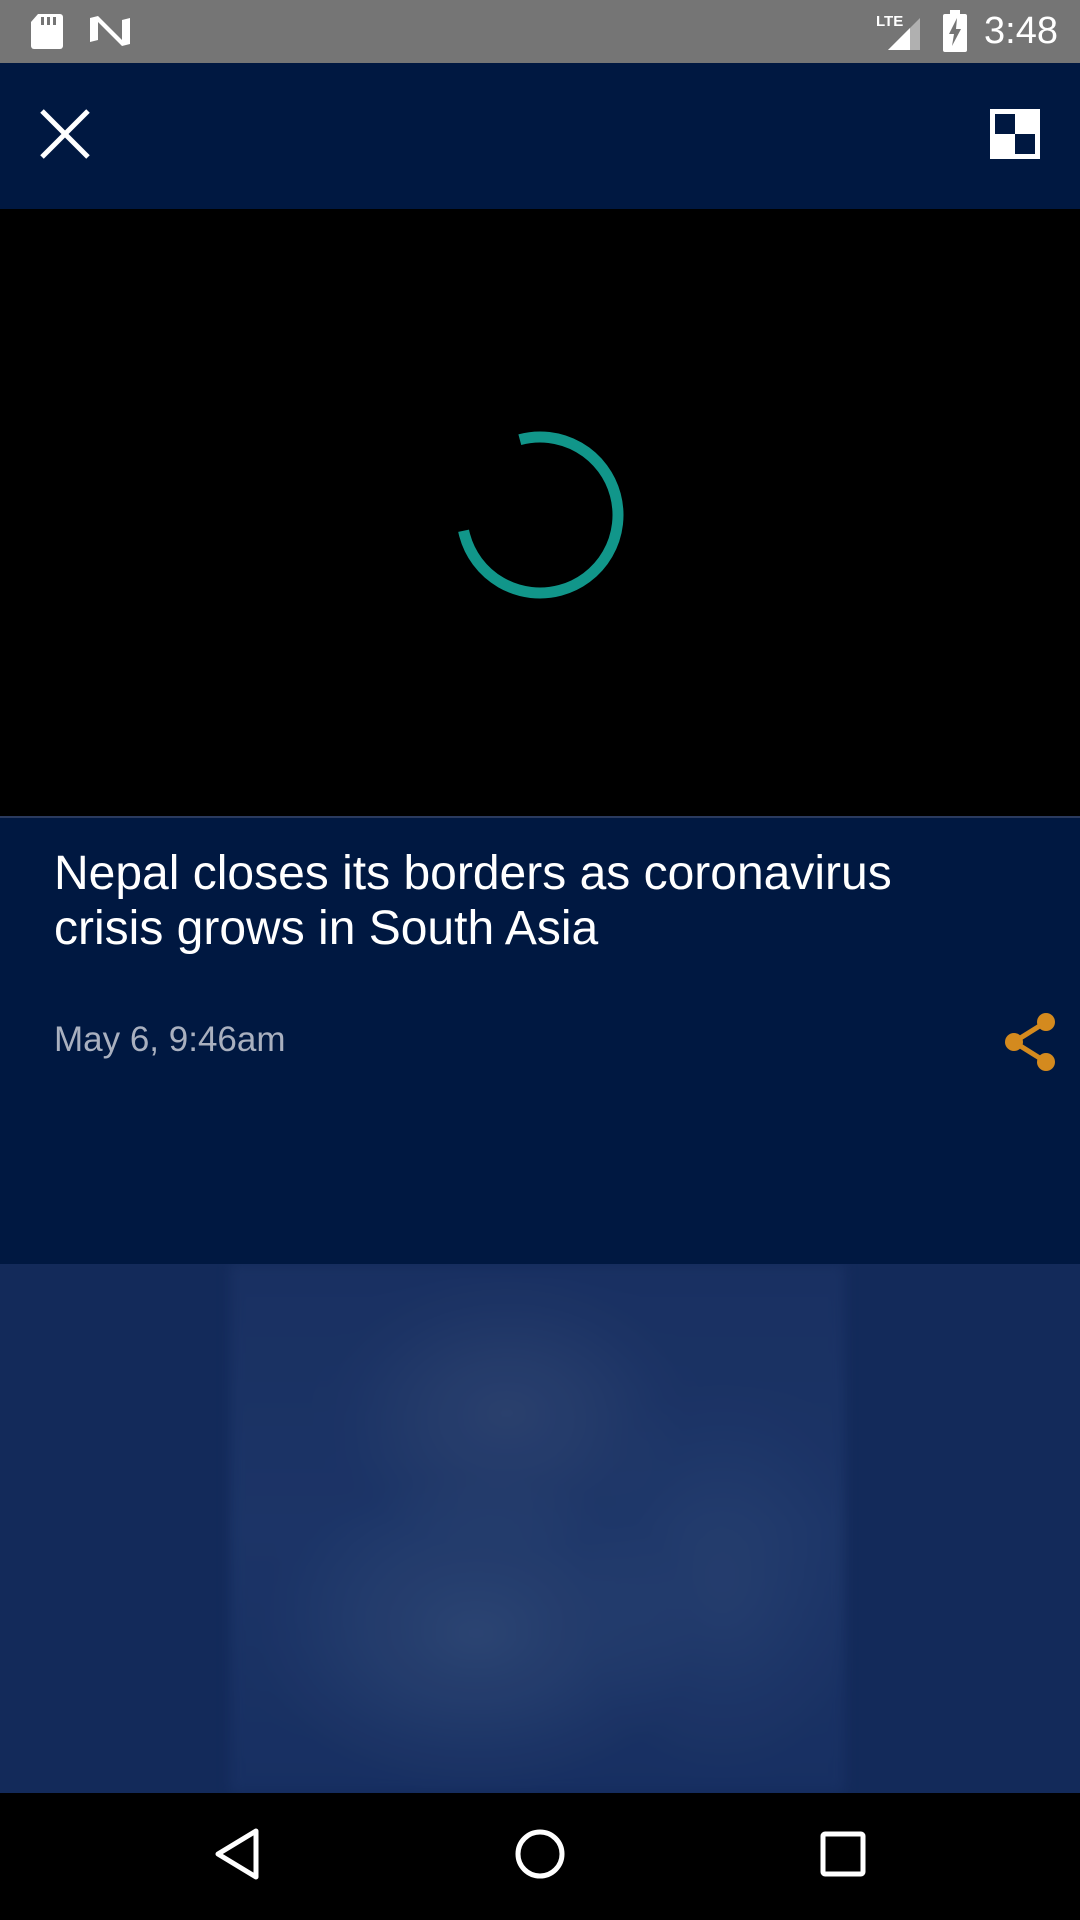 The width and height of the screenshot is (1080, 1920). I want to click on recents-icon, so click(843, 1856).